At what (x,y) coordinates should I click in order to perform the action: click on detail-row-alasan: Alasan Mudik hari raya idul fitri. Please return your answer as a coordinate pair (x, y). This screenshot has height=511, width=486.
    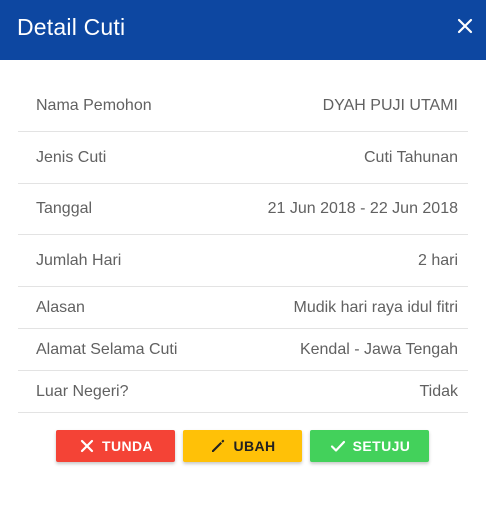
    Looking at the image, I should click on (243, 308).